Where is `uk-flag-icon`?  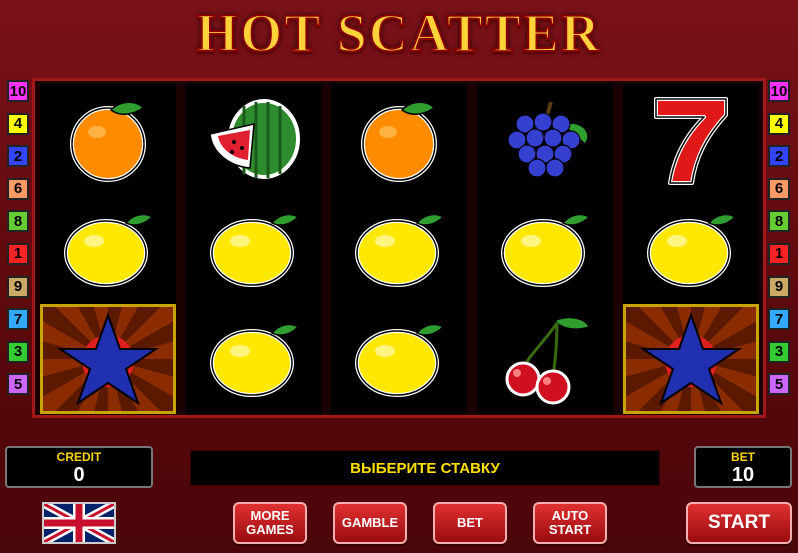 uk-flag-icon is located at coordinates (79, 523).